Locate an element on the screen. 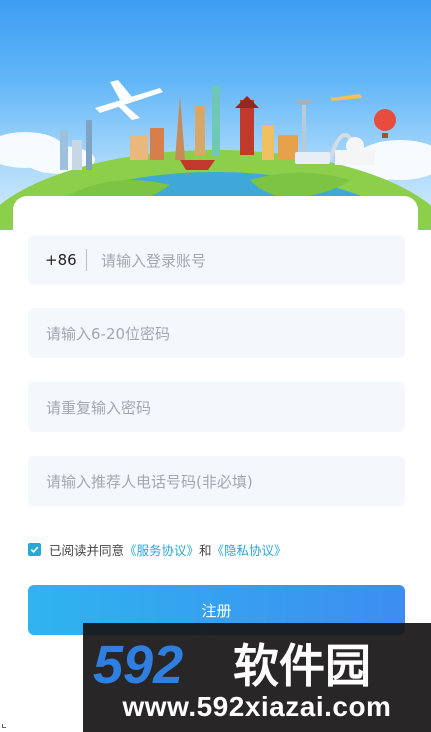  repeat-password-field: 请重复输入密码 is located at coordinates (216, 407).